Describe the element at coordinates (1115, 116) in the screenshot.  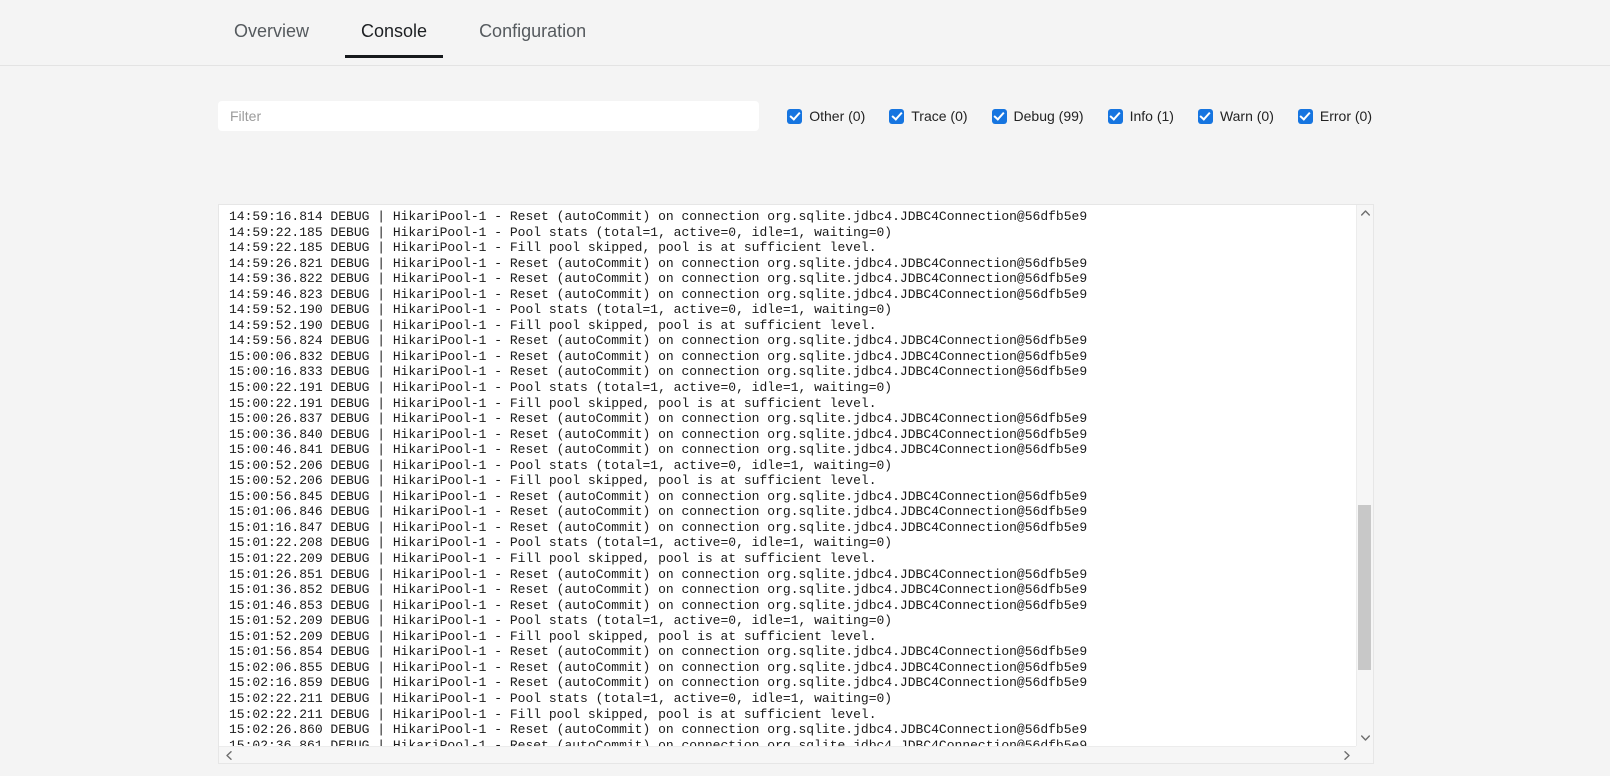
I see `checkbox-info` at that location.